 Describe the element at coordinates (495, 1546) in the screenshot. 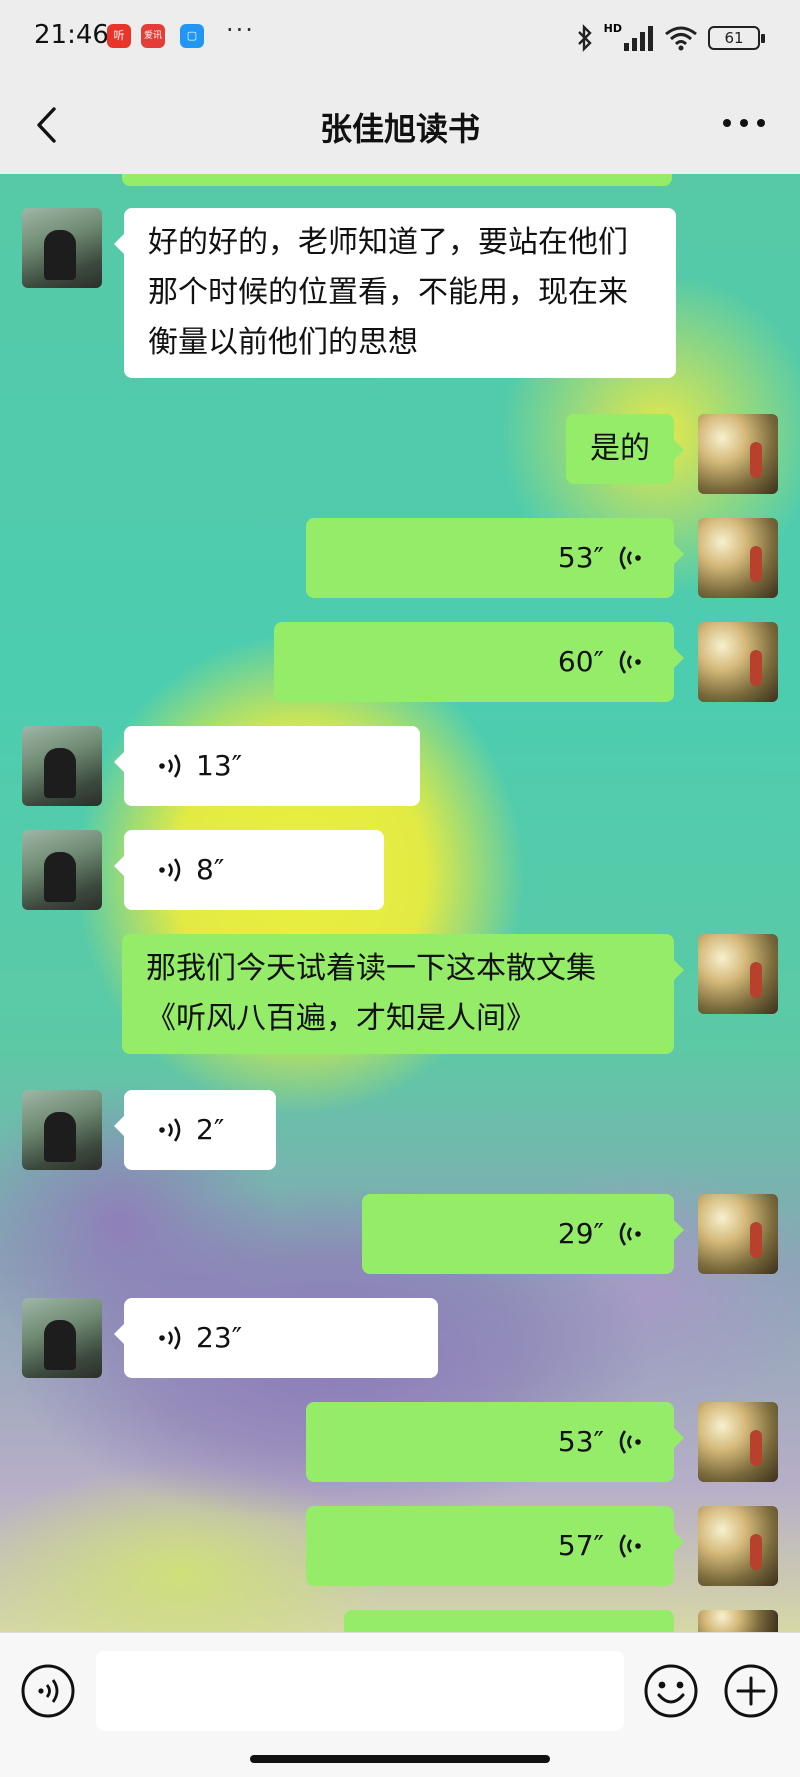

I see `voice-message: 57″` at that location.